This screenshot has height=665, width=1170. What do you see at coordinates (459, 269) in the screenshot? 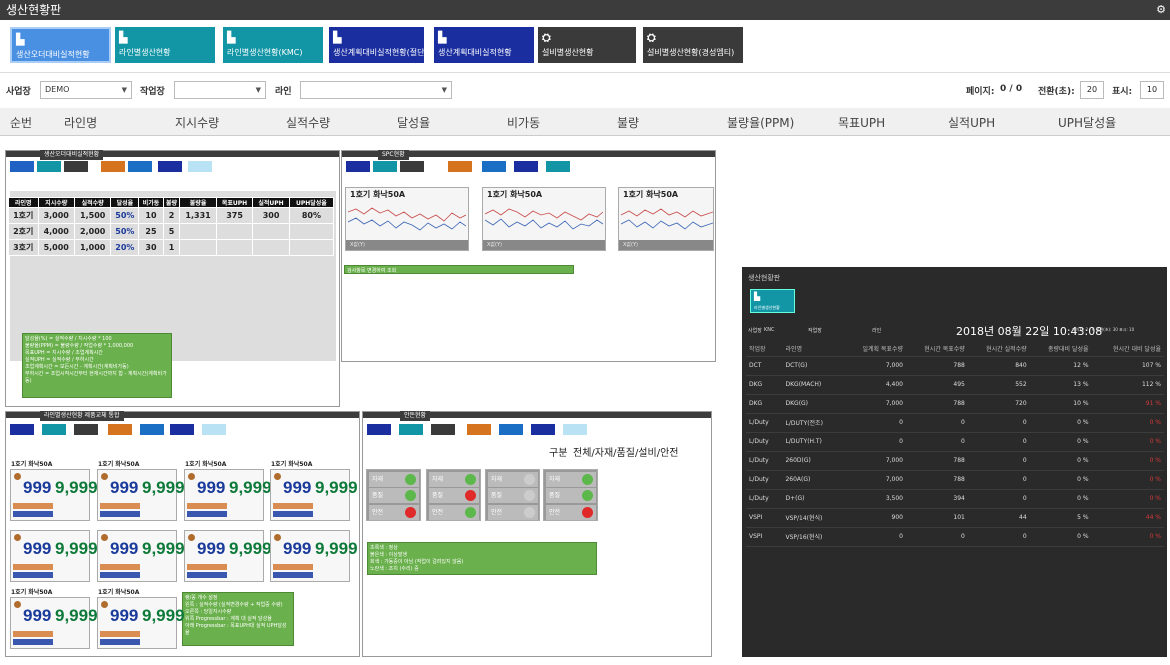
I see `spc-note: 검사항목 변경하여 조회` at bounding box center [459, 269].